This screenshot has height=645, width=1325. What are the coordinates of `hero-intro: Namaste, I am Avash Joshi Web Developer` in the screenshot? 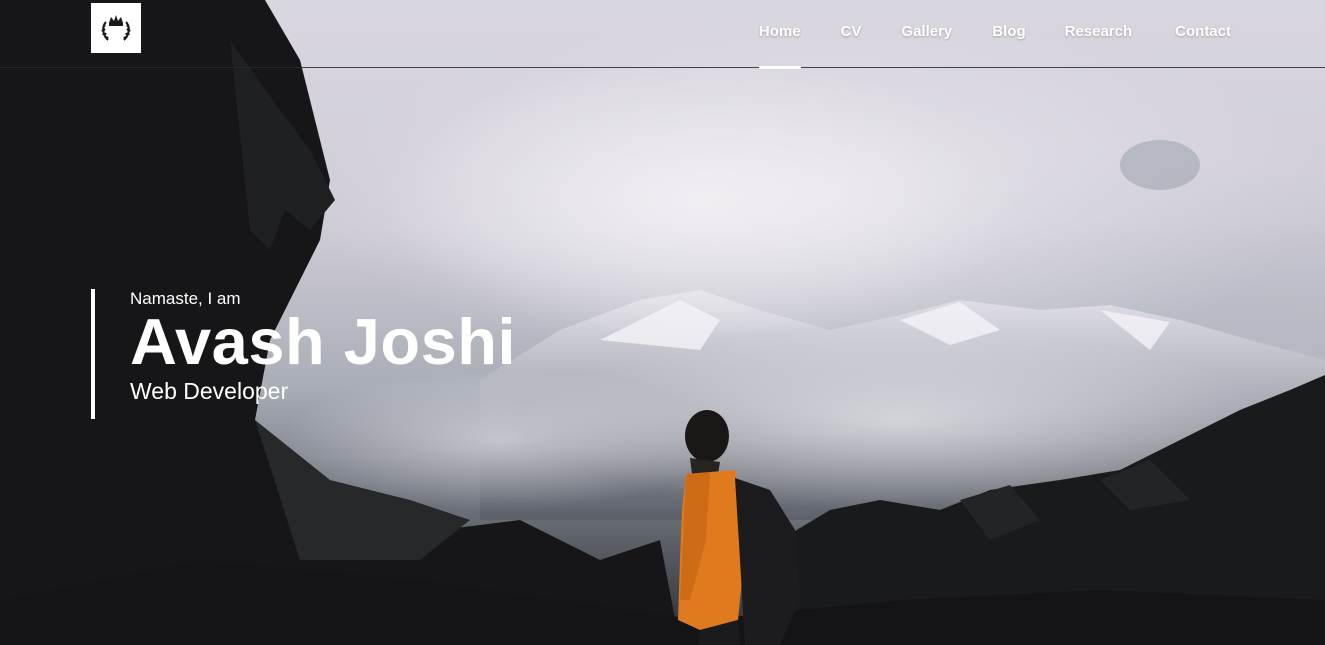 It's located at (303, 354).